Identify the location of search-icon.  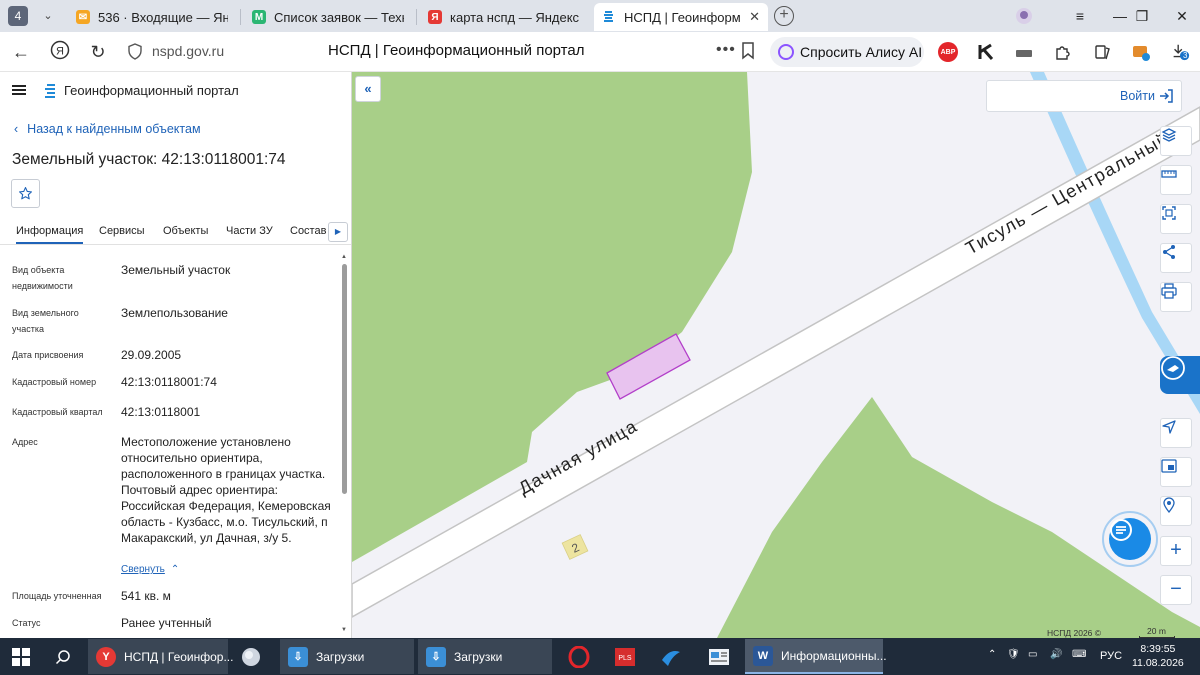
(63, 656).